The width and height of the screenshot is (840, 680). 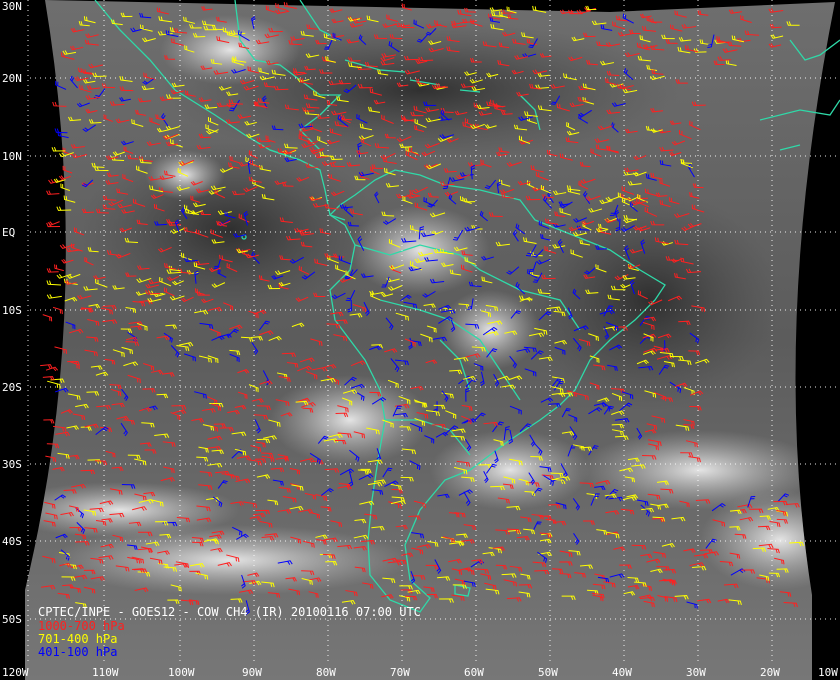 I want to click on latitude-label: 20S, so click(x=12, y=387).